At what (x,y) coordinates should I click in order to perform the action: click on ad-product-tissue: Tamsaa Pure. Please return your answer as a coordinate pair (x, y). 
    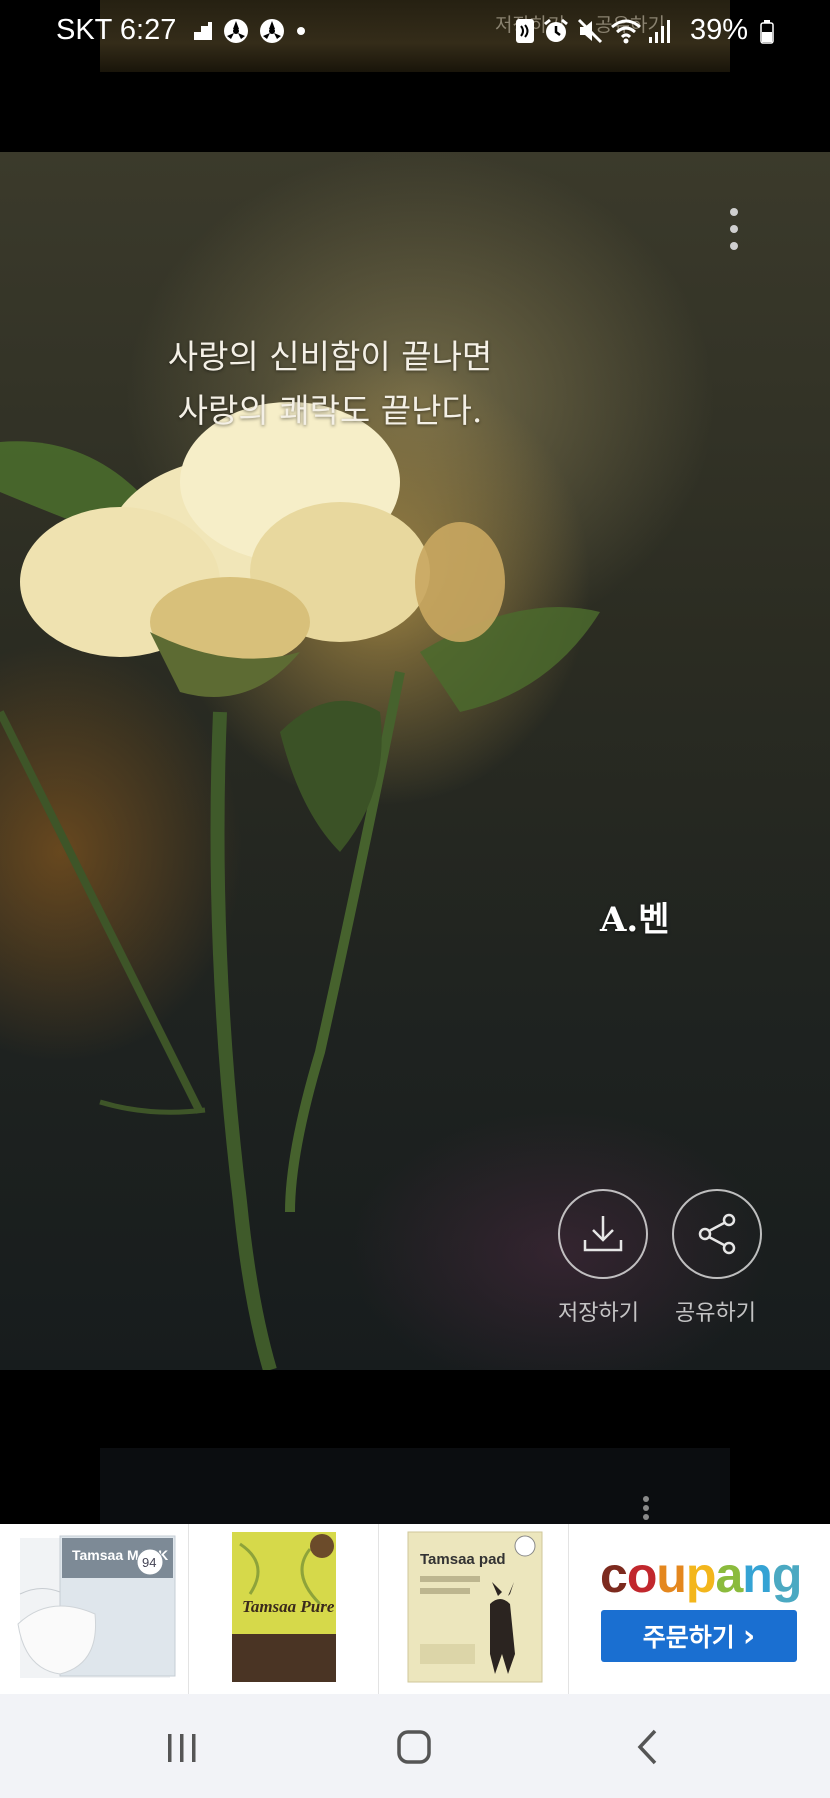
    Looking at the image, I should click on (284, 1609).